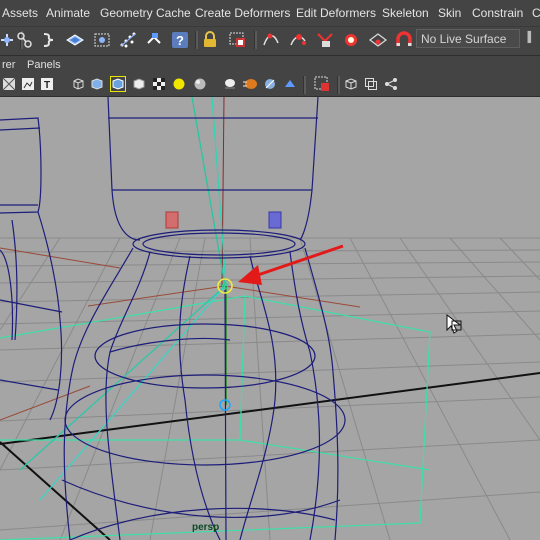 This screenshot has width=540, height=540. Describe the element at coordinates (449, 13) in the screenshot. I see `menu-skin: Skin` at that location.